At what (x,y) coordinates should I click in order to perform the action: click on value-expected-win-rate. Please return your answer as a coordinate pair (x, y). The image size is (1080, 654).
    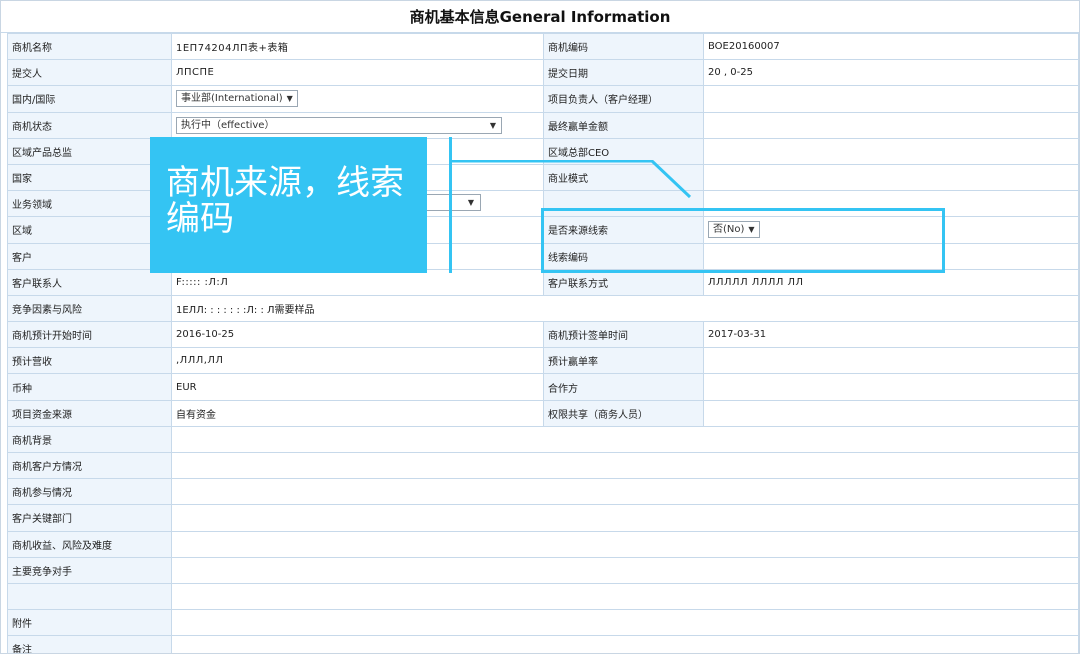
    Looking at the image, I should click on (891, 361).